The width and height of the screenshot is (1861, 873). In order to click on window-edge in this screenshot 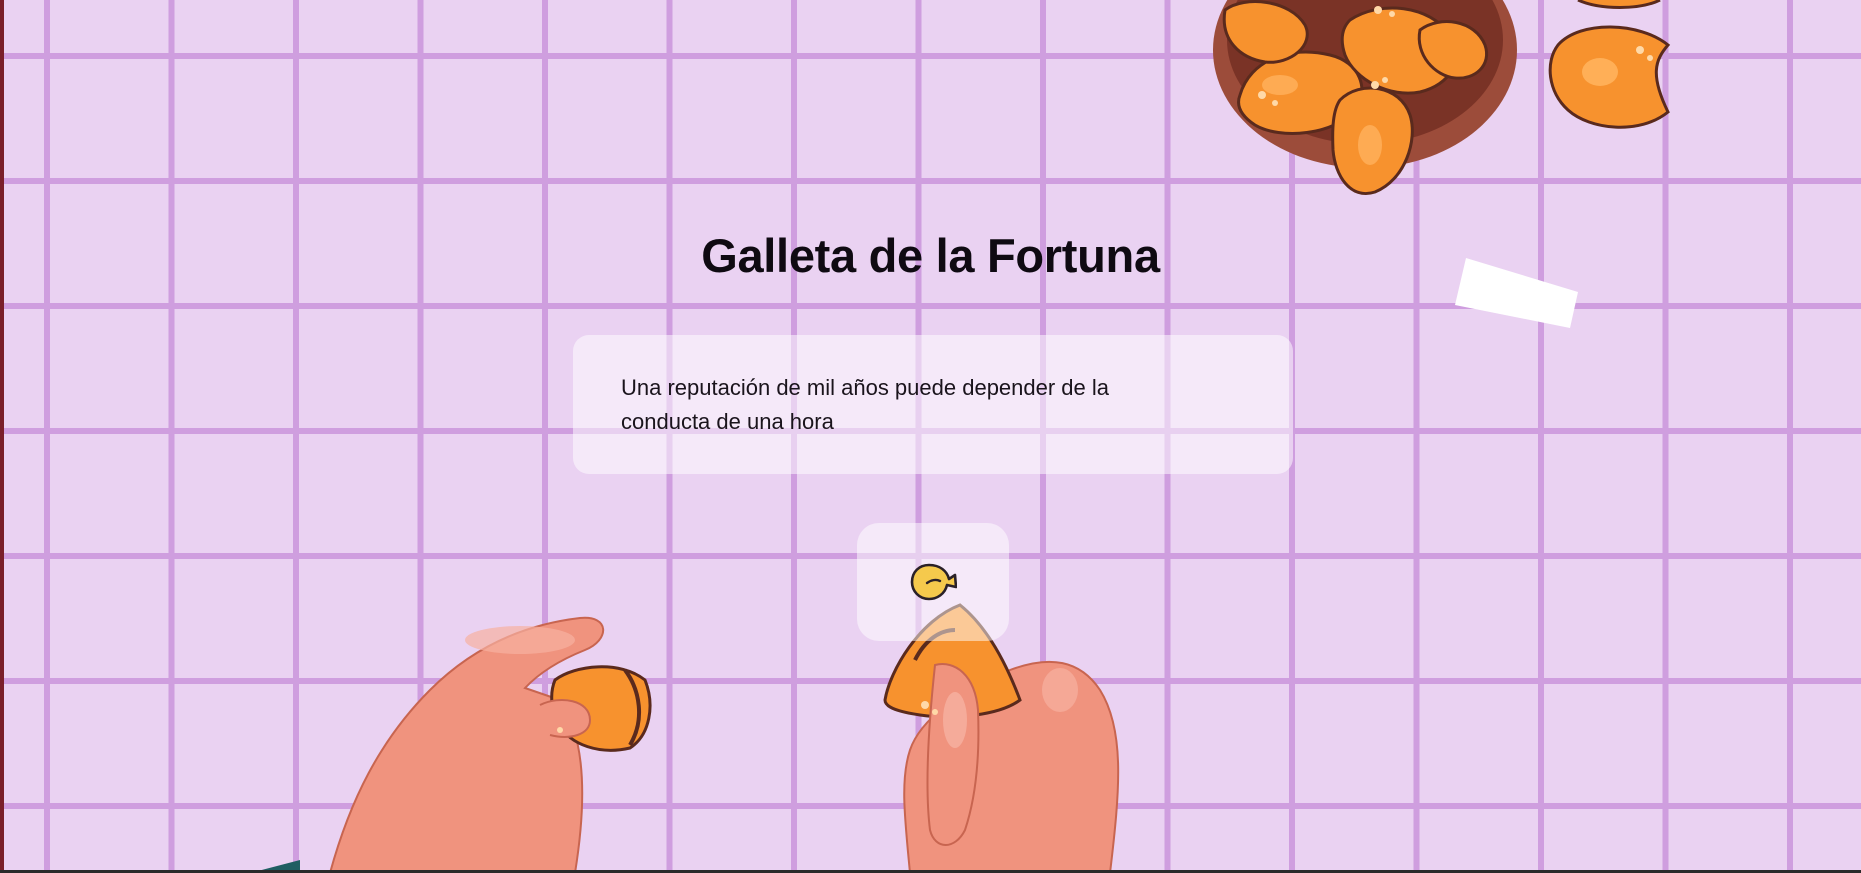, I will do `click(2, 436)`.